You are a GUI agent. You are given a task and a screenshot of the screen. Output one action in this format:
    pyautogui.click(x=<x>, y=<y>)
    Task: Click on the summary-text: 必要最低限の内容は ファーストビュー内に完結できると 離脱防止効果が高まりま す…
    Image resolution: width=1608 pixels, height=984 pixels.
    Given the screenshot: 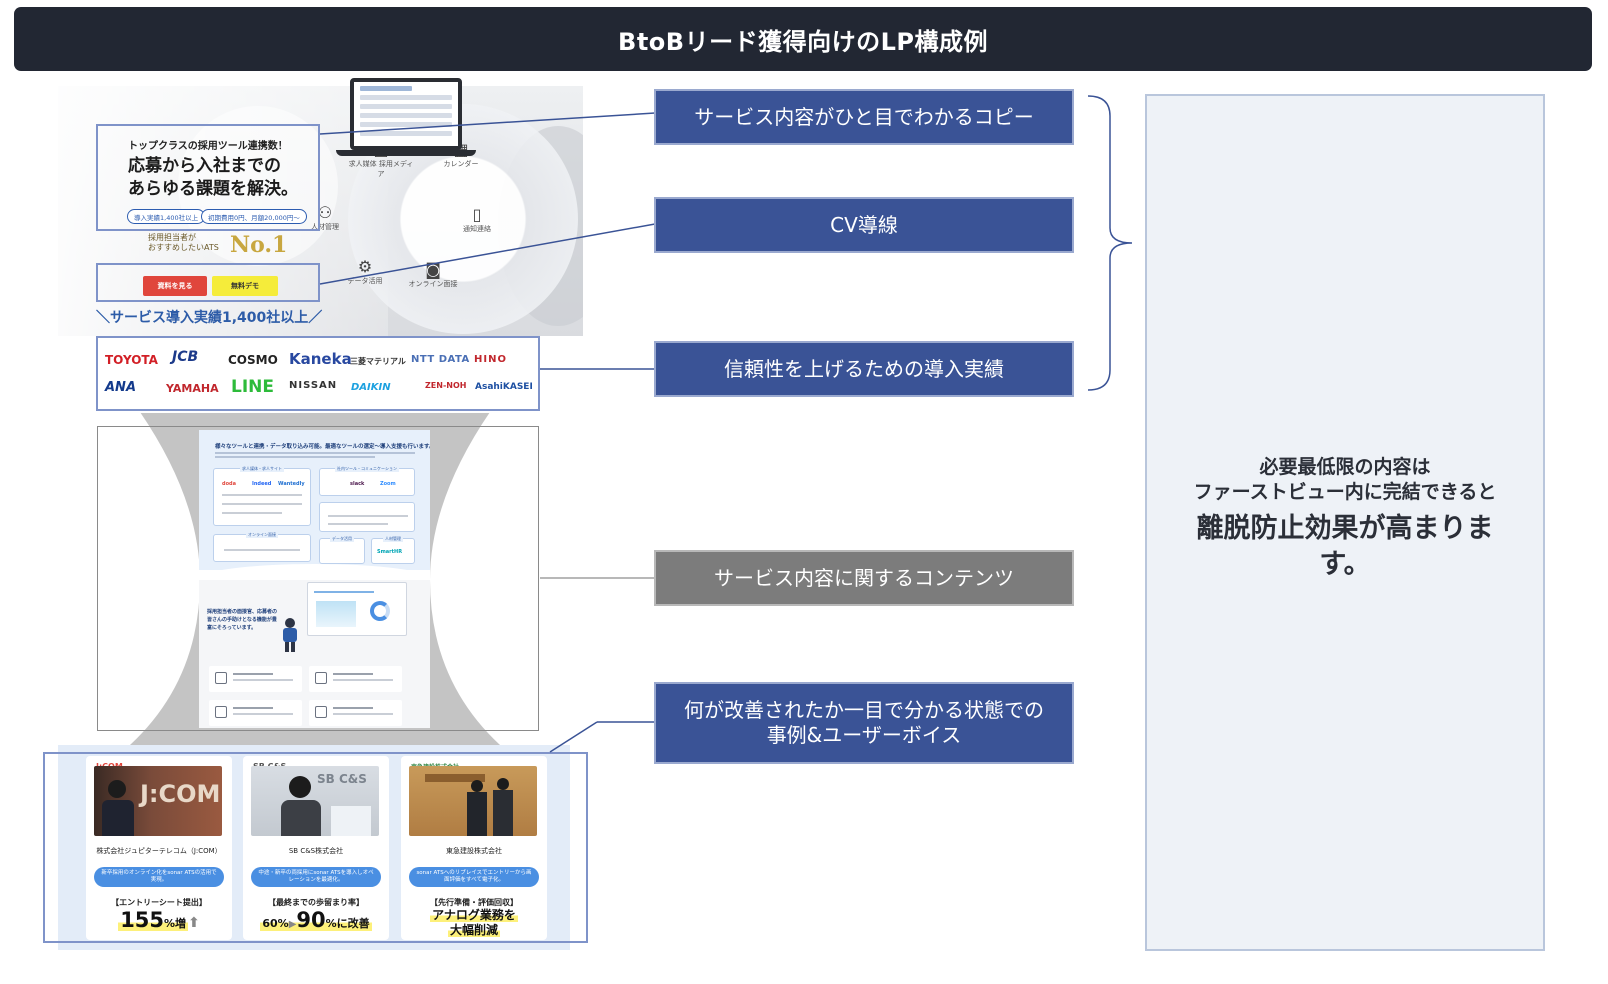 What is the action you would take?
    pyautogui.click(x=1345, y=518)
    